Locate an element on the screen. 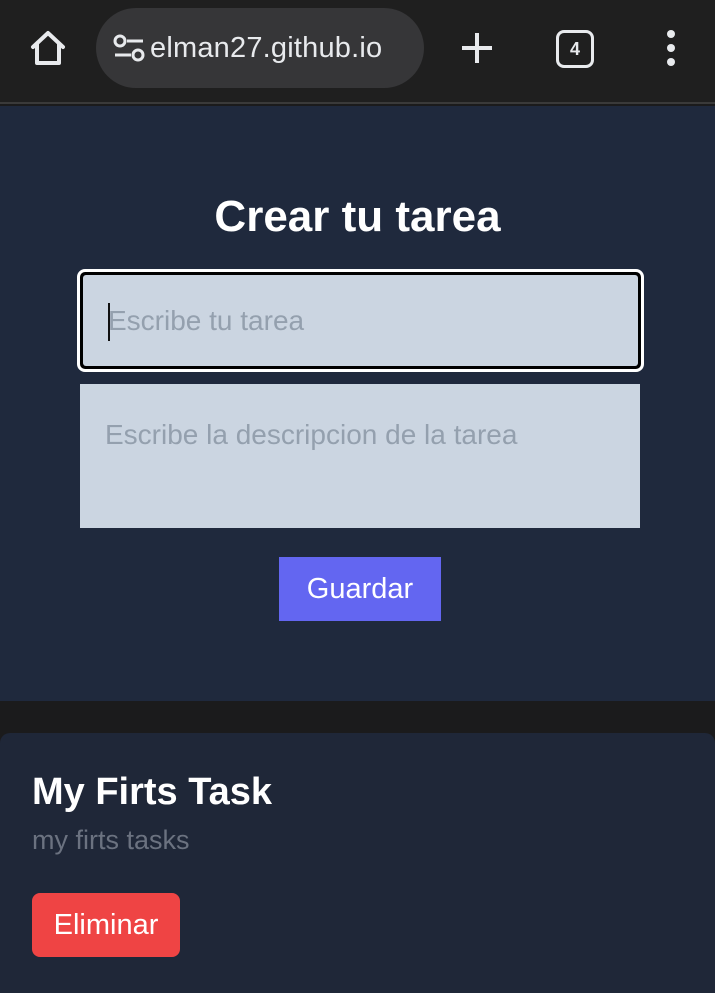 The width and height of the screenshot is (715, 993). tab-switcher-button: 4 is located at coordinates (575, 49).